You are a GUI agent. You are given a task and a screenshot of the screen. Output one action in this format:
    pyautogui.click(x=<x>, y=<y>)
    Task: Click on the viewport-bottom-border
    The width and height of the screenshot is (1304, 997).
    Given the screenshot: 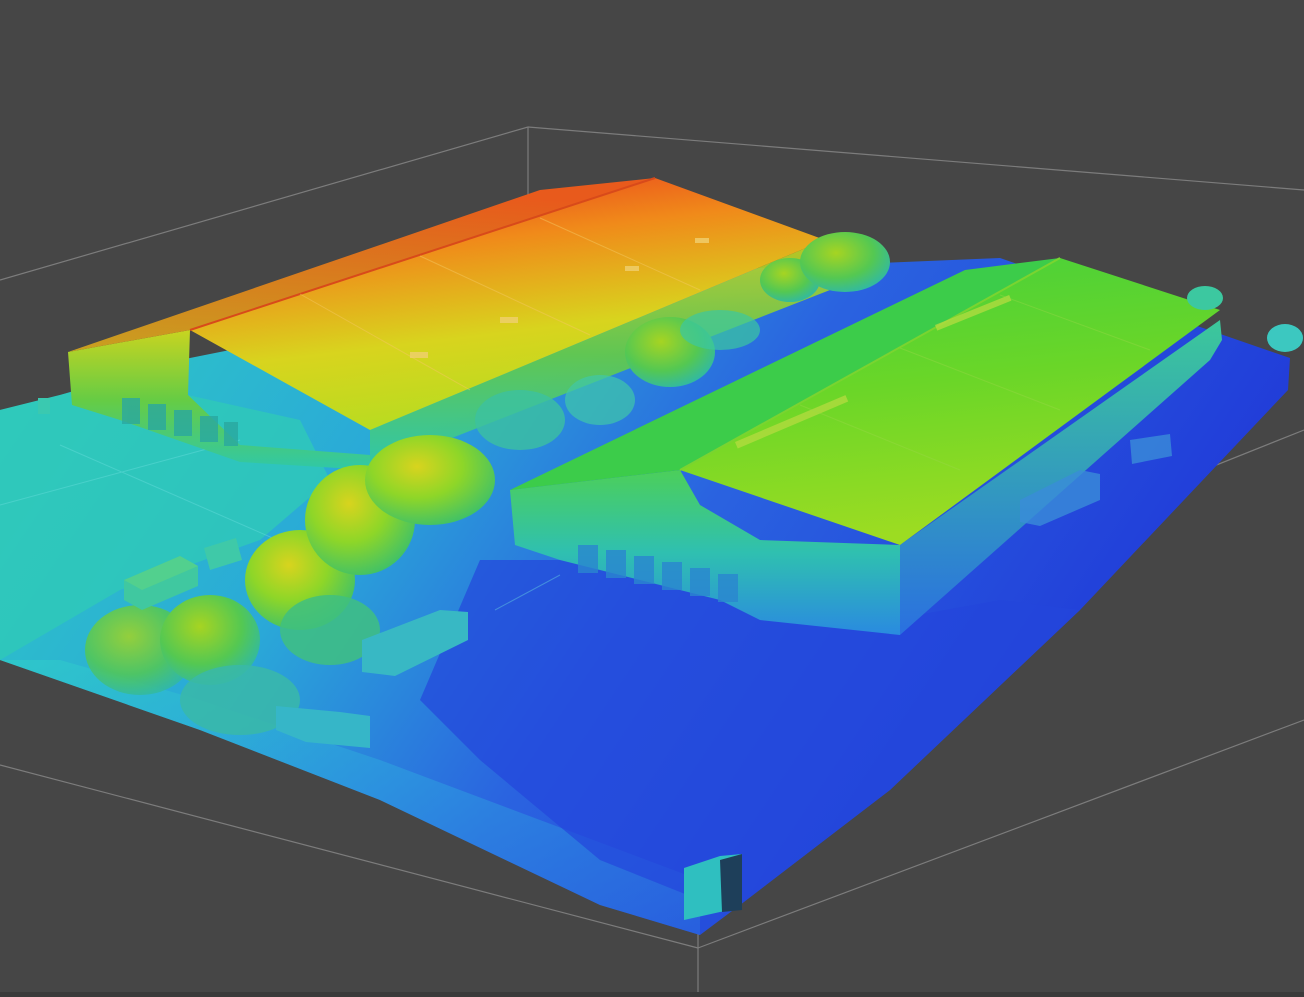 What is the action you would take?
    pyautogui.click(x=652, y=994)
    